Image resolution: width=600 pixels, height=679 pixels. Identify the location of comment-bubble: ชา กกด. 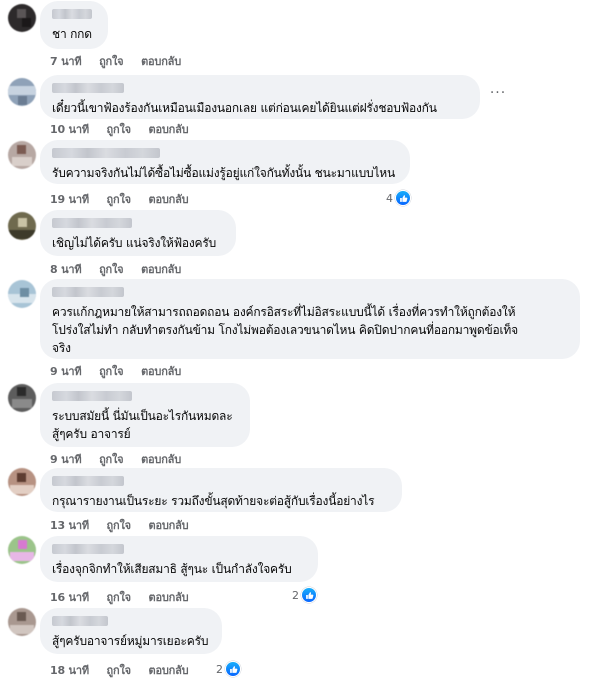
(74, 25).